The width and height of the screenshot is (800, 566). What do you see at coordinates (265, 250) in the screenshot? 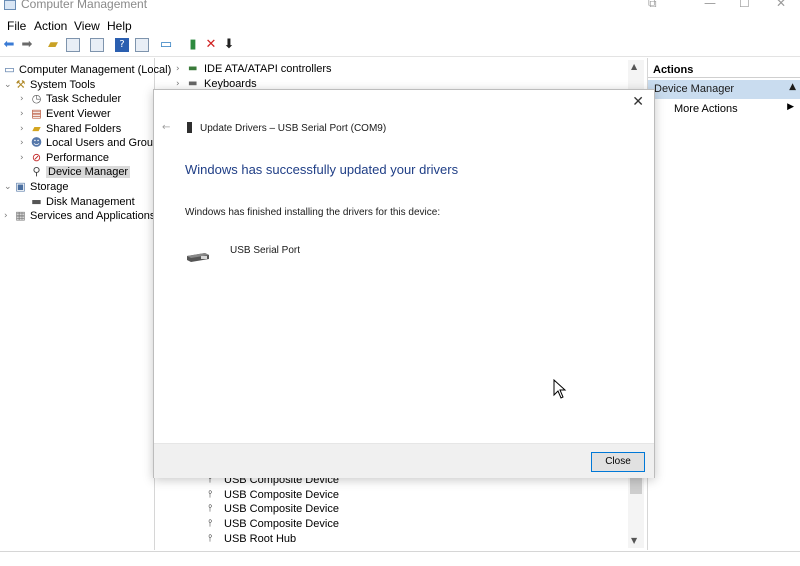
I see `device-name: USB Serial Port` at bounding box center [265, 250].